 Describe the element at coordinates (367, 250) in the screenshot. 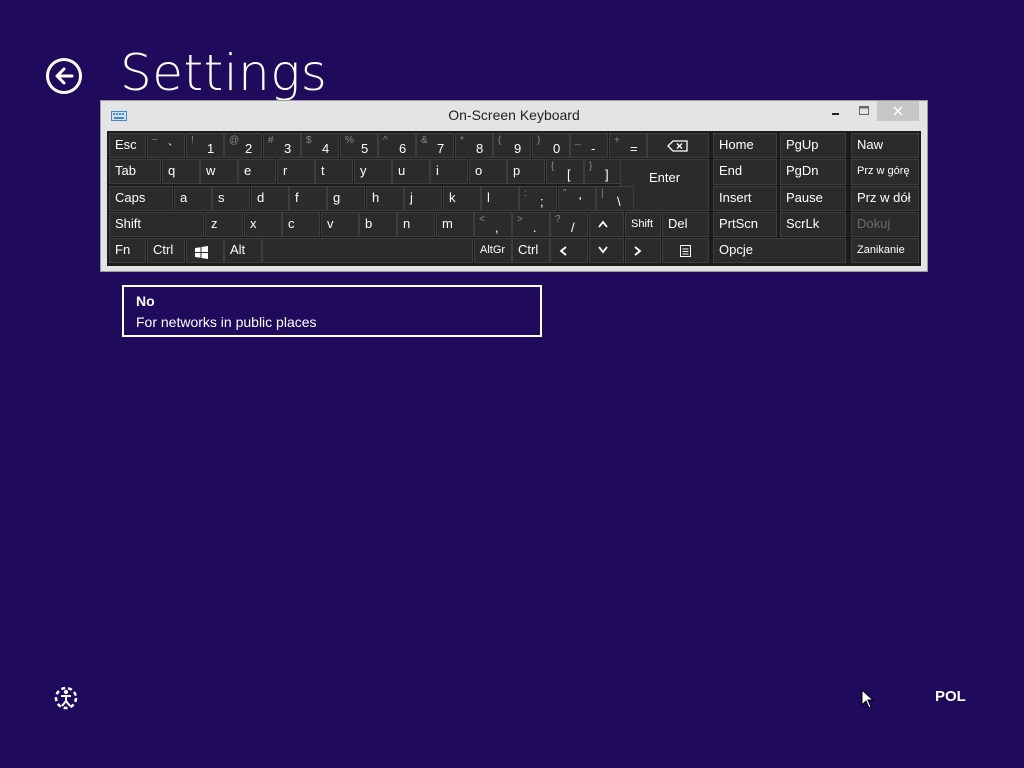

I see `key-space` at that location.